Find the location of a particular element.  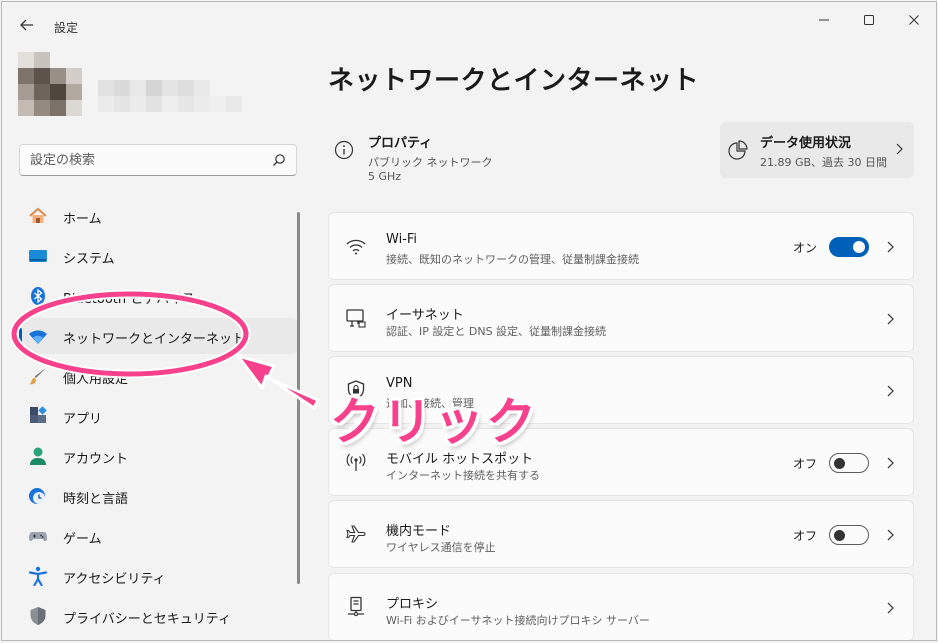

wifi-icon is located at coordinates (38, 337).